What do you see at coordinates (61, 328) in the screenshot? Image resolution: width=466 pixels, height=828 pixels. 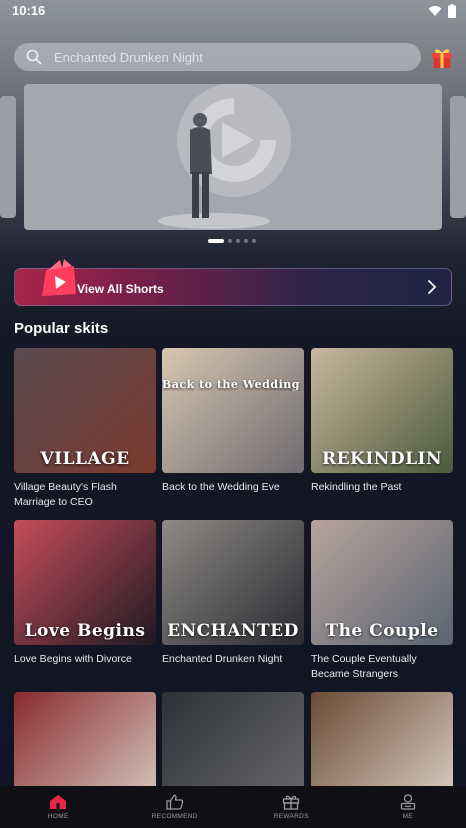 I see `section-title: Popular skits` at bounding box center [61, 328].